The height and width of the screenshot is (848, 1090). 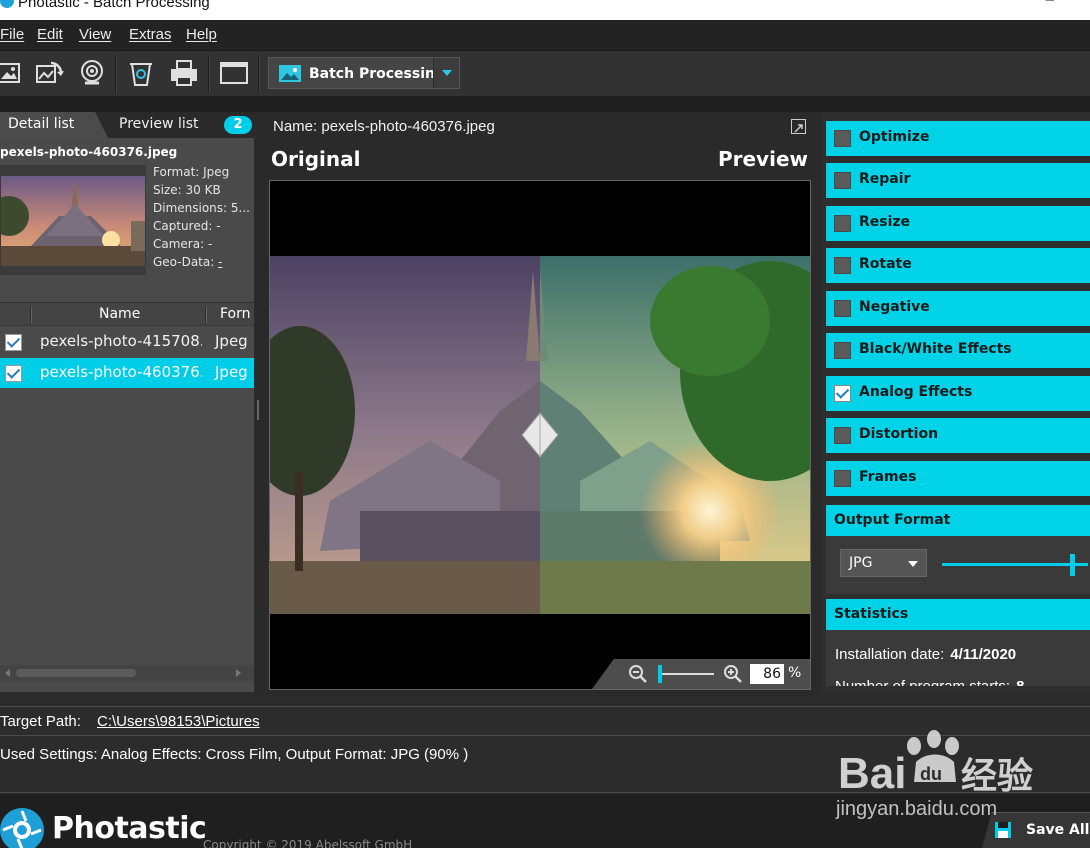 What do you see at coordinates (238, 125) in the screenshot?
I see `file-count-badge: 2` at bounding box center [238, 125].